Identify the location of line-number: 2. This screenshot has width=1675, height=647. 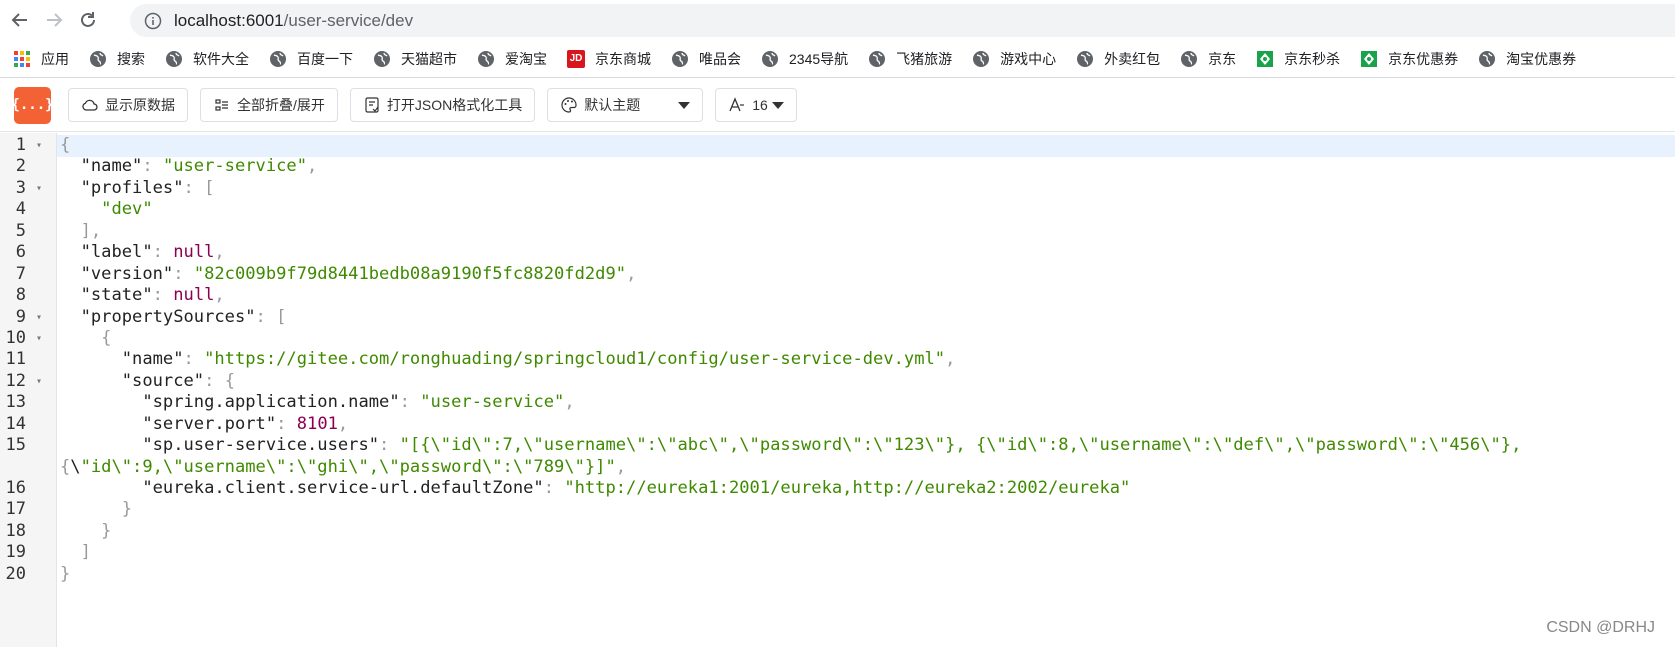
(20, 166).